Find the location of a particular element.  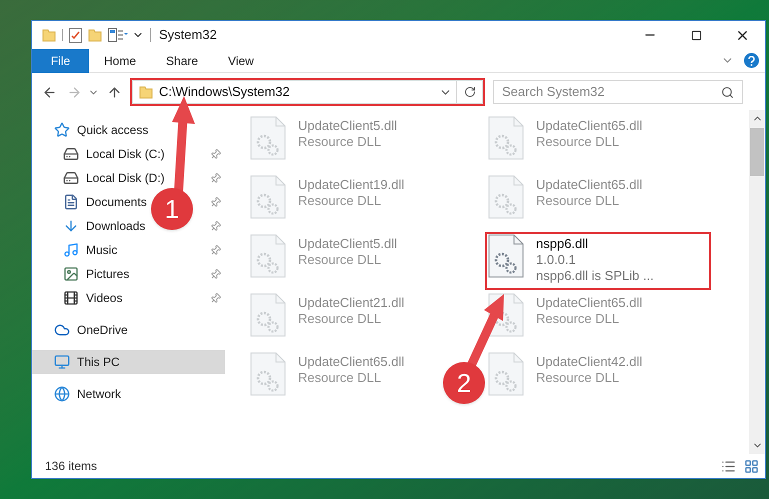

ribbon-tab: Share is located at coordinates (182, 60).